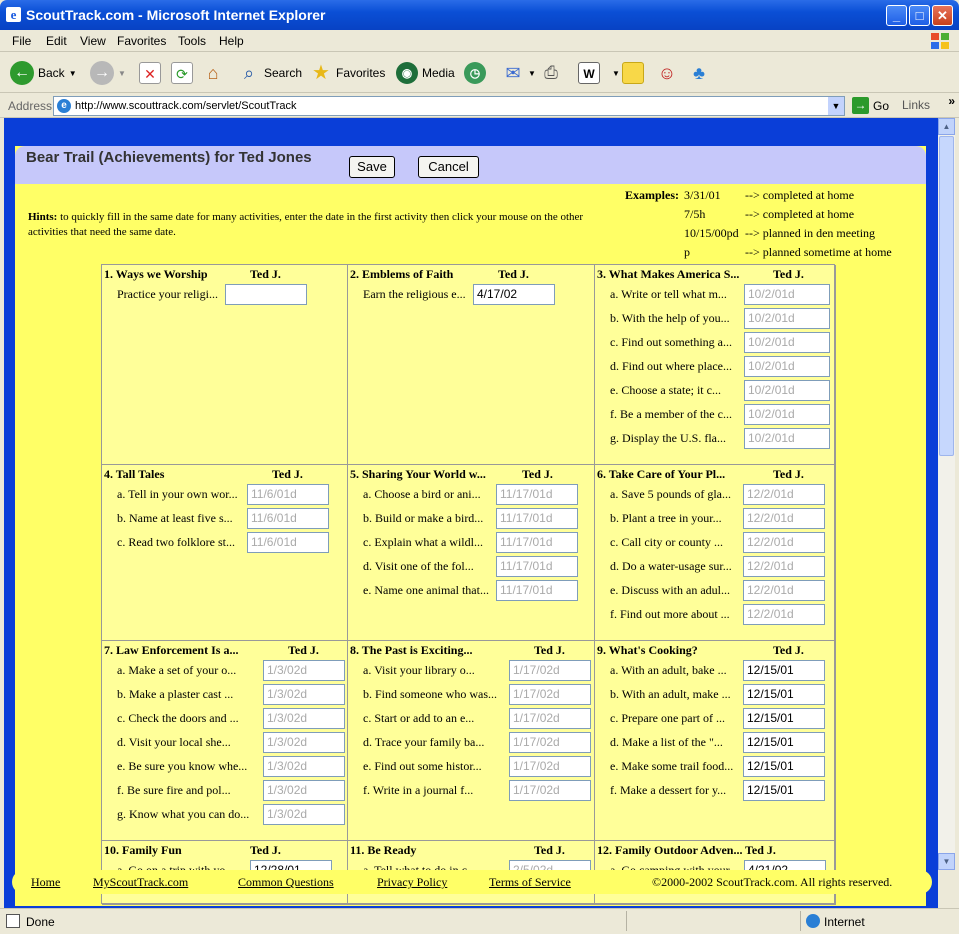 This screenshot has width=959, height=934. What do you see at coordinates (143, 850) in the screenshot?
I see `achievement-title: 10. Family Fun` at bounding box center [143, 850].